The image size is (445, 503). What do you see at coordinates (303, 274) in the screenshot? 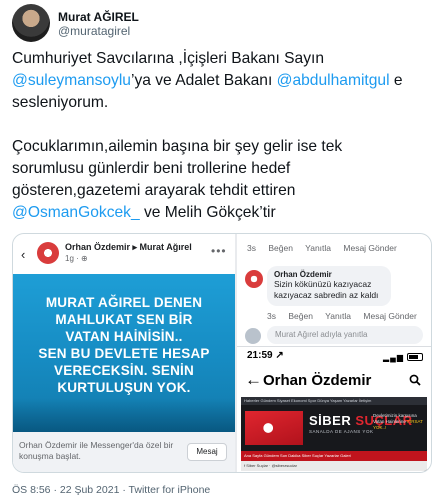
I see `commenter-name: Orhan Özdemir` at bounding box center [303, 274].